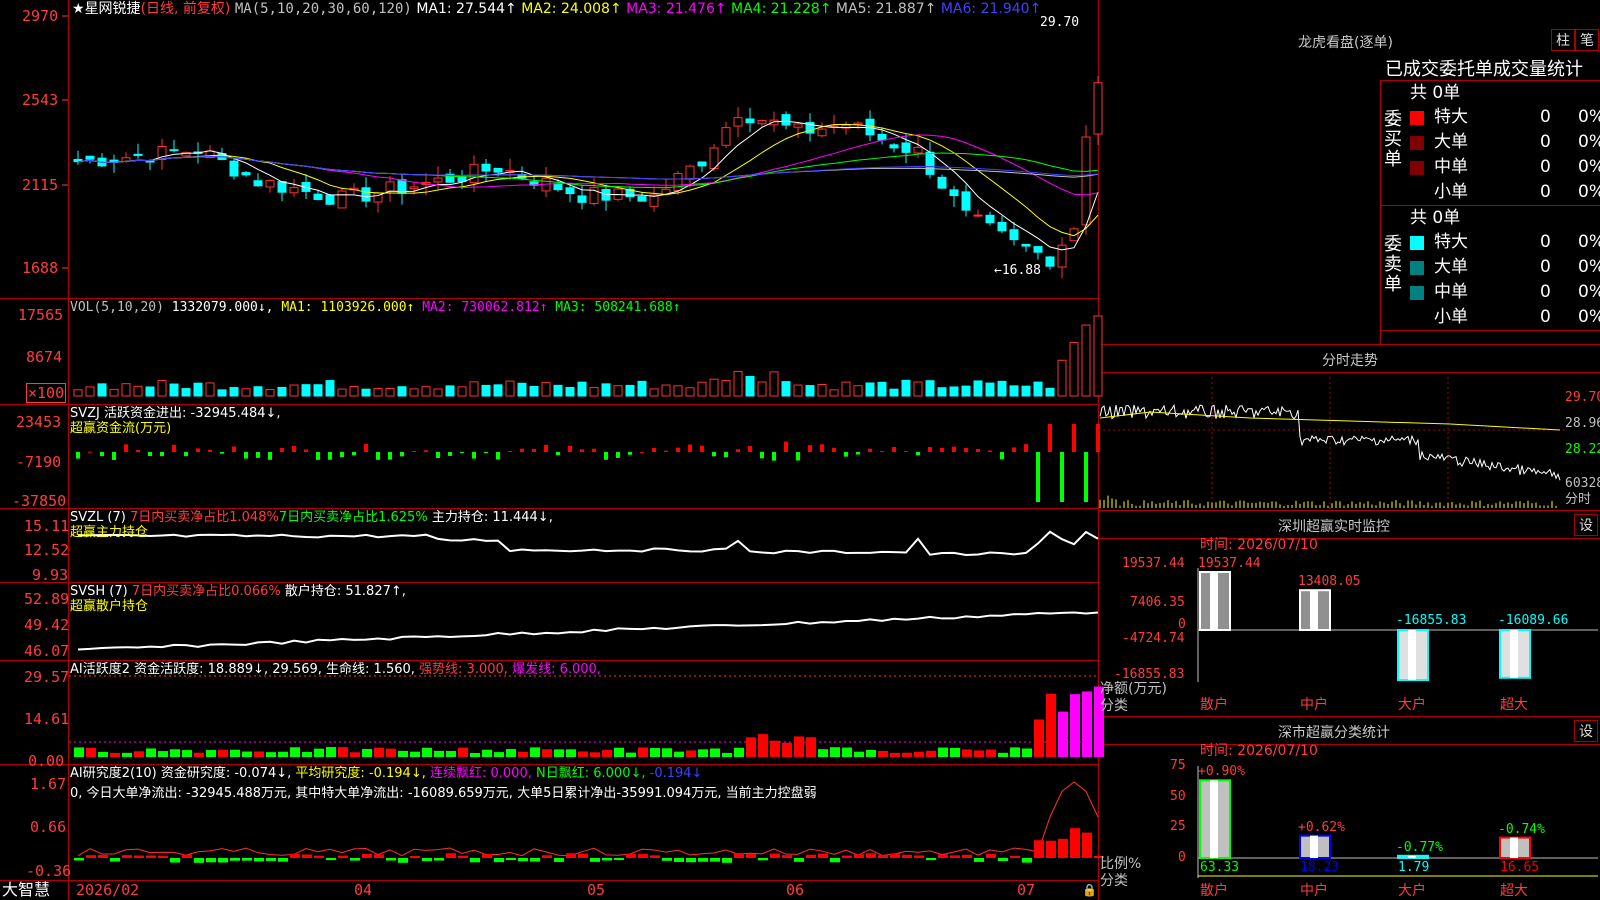 The width and height of the screenshot is (1600, 900). What do you see at coordinates (1089, 890) in the screenshot?
I see `lock-icon: 🔒` at bounding box center [1089, 890].